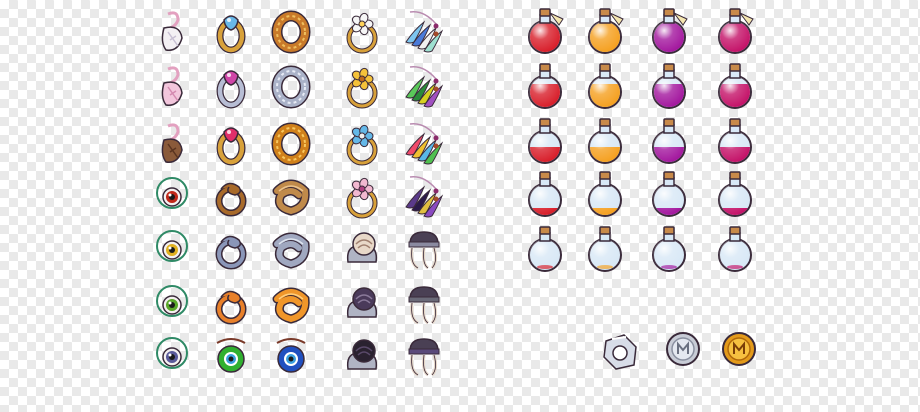  I want to click on orange-twisted-ring, so click(231, 307).